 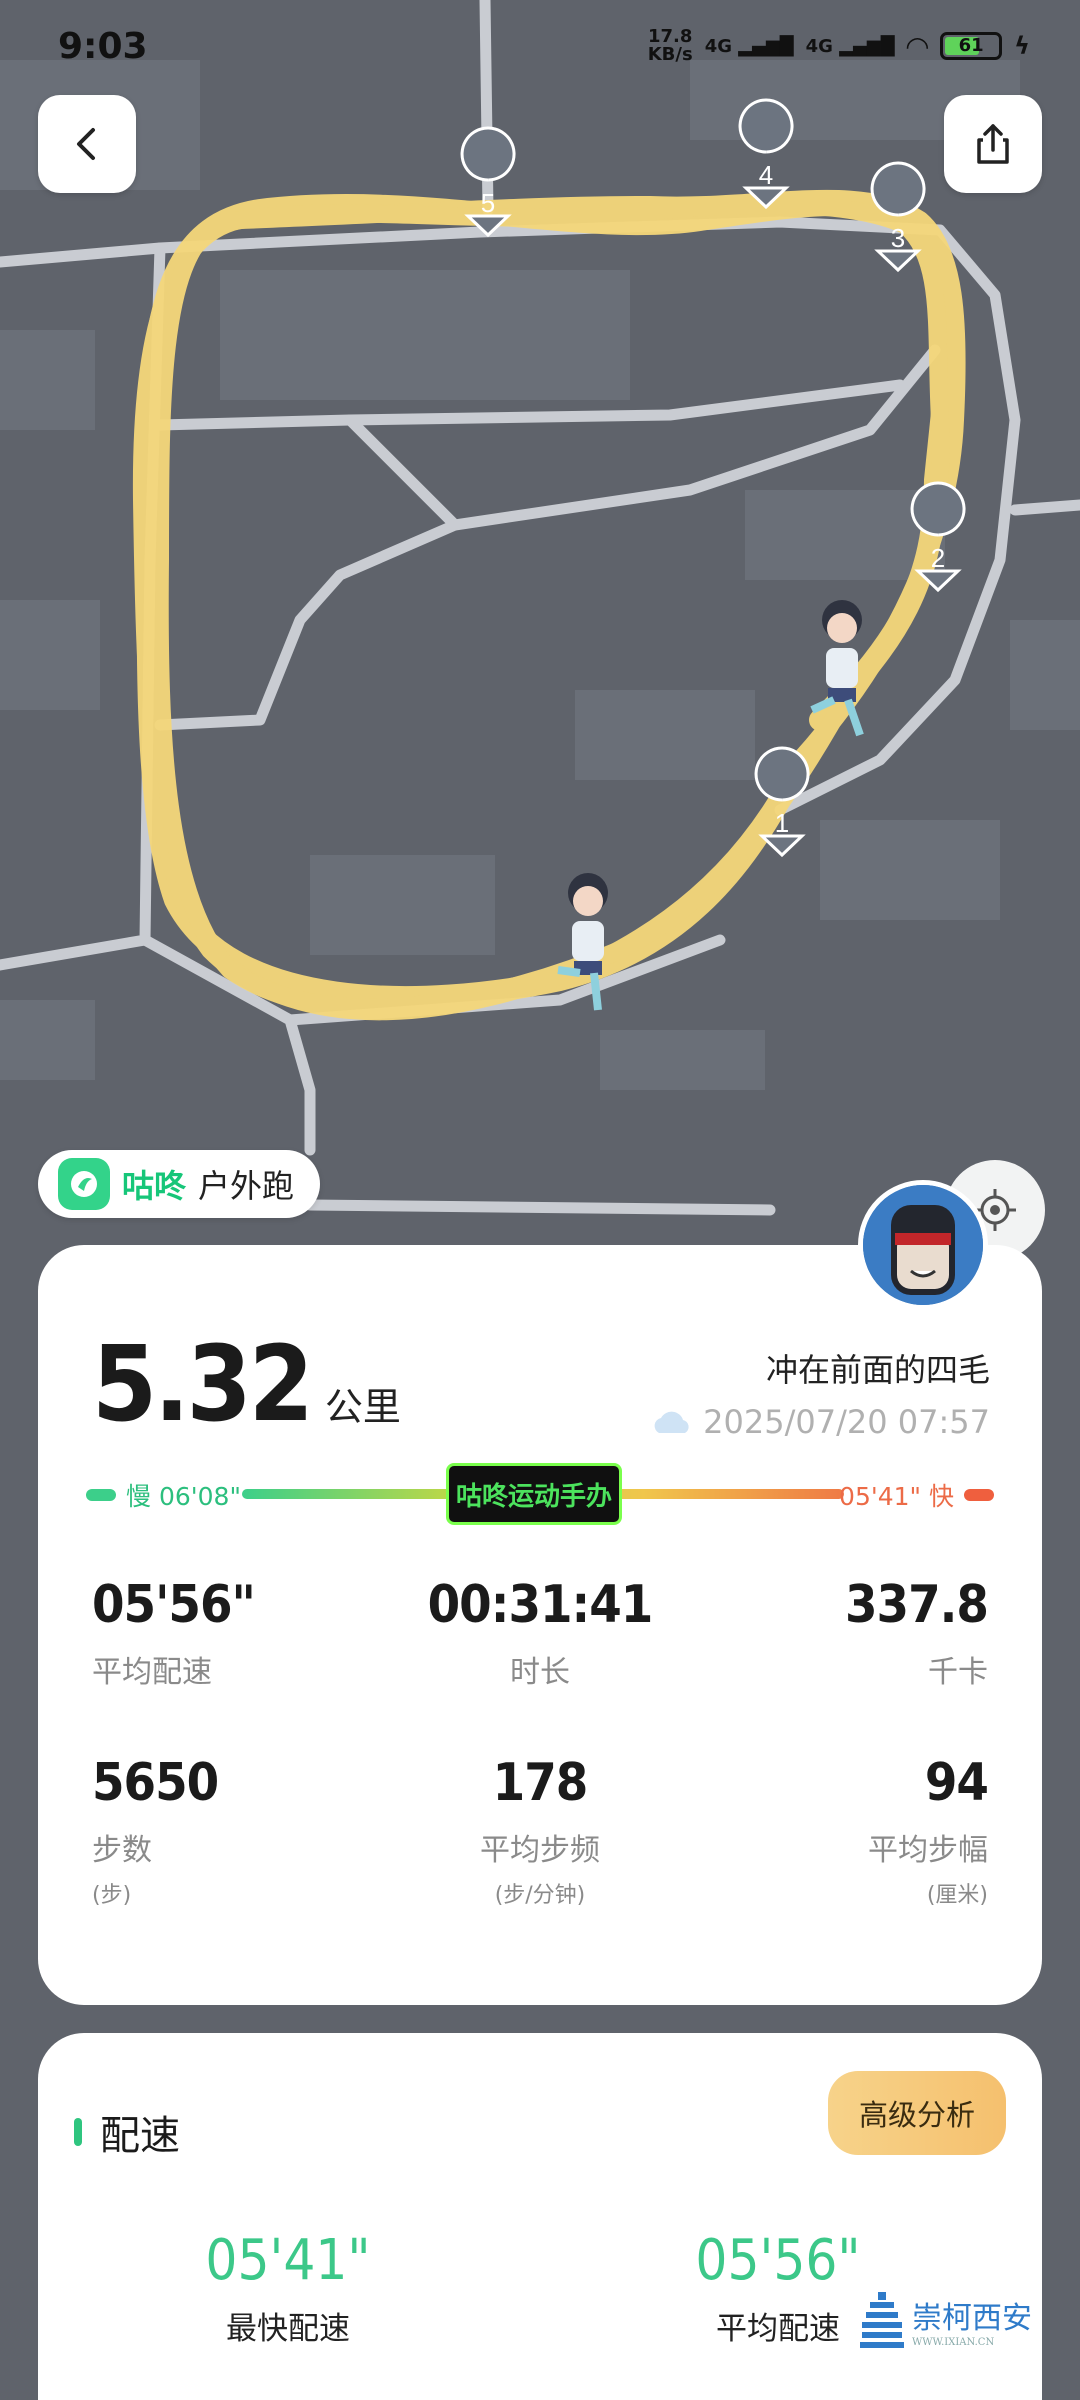 What do you see at coordinates (539, 1672) in the screenshot?
I see `stat-label: 时长` at bounding box center [539, 1672].